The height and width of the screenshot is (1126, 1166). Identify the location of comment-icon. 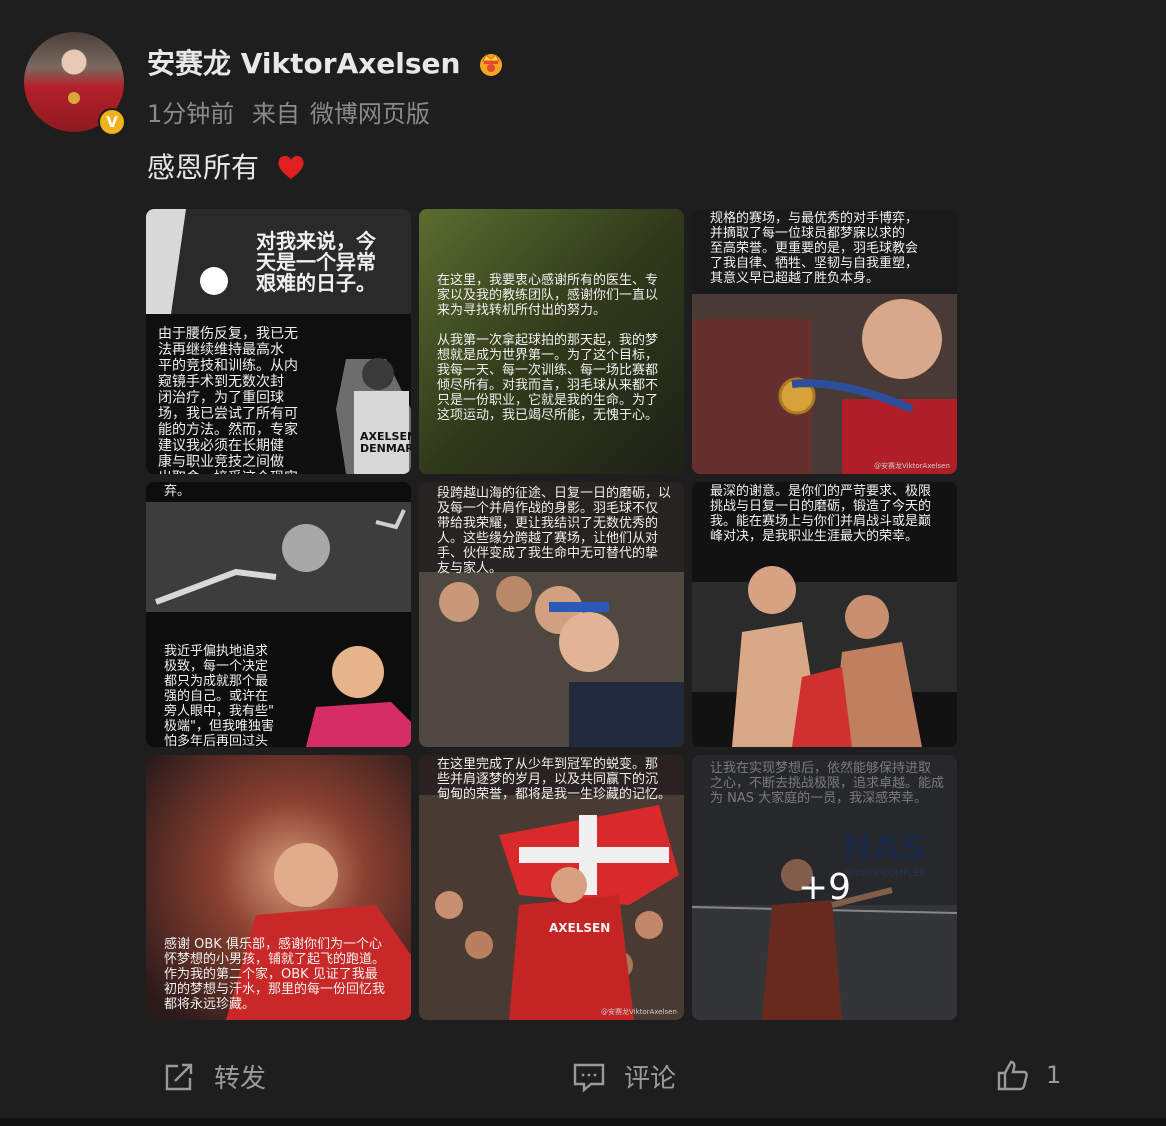
(589, 1078).